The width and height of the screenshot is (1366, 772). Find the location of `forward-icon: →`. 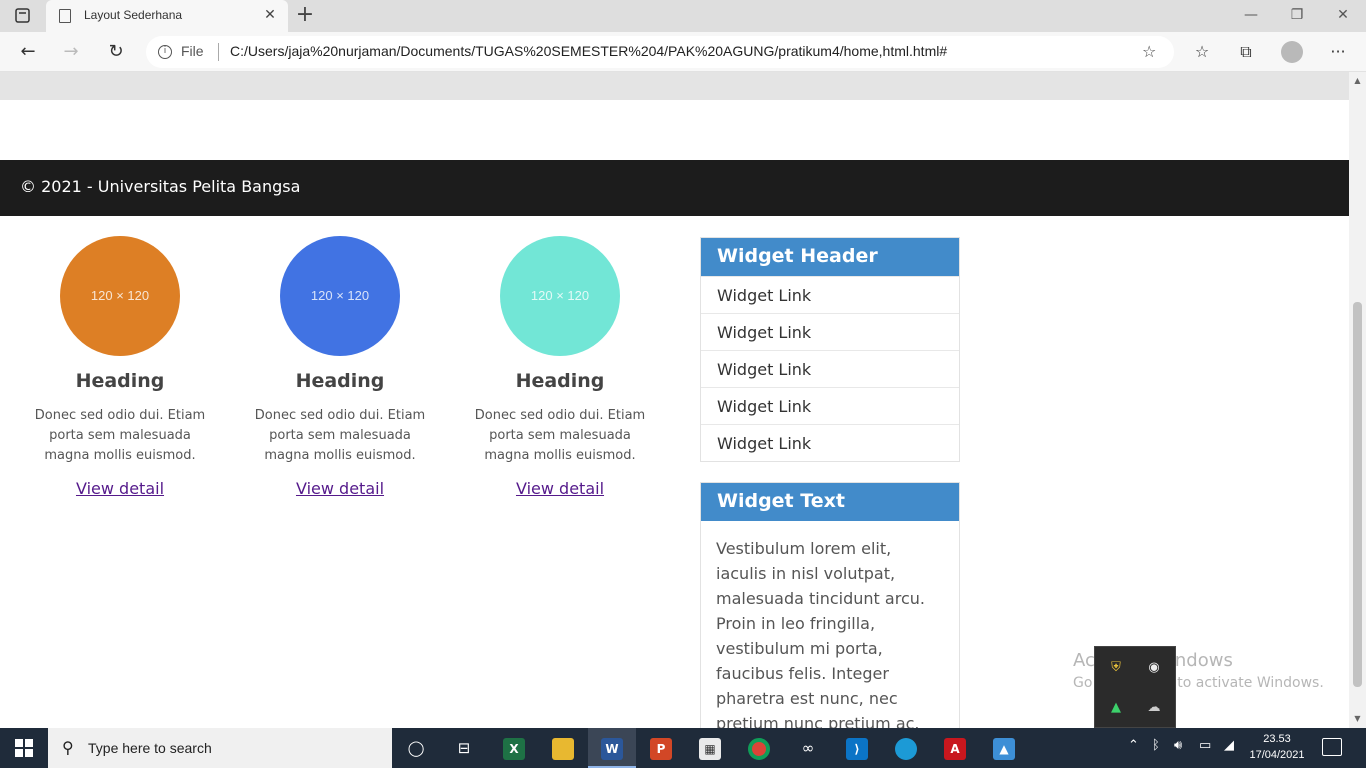

forward-icon: → is located at coordinates (71, 52).